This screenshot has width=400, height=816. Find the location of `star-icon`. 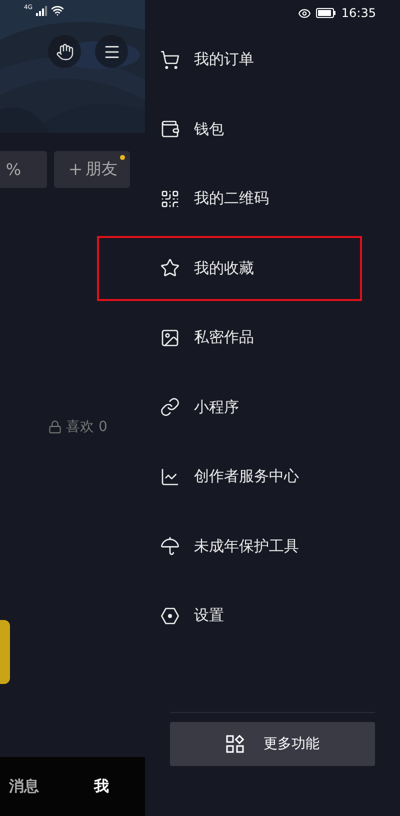

star-icon is located at coordinates (170, 268).